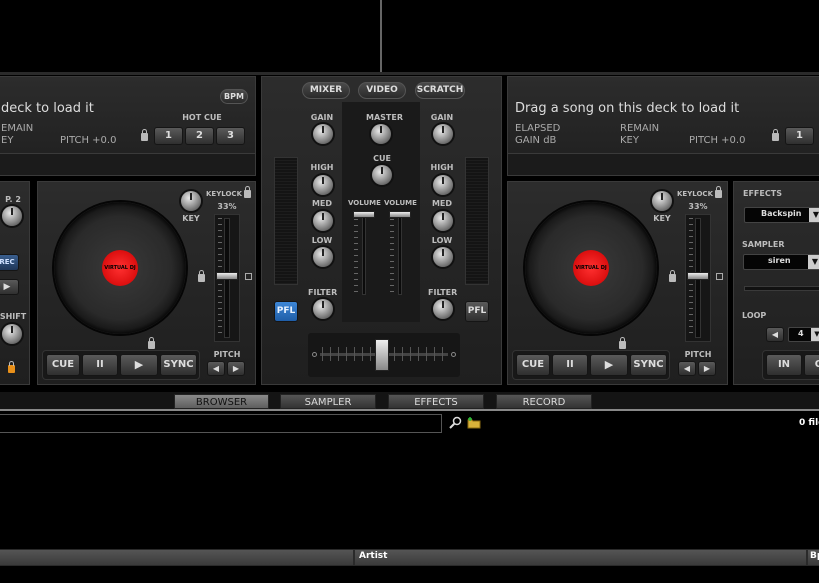 The width and height of the screenshot is (819, 583). I want to click on sampler-volume-bar, so click(781, 288).